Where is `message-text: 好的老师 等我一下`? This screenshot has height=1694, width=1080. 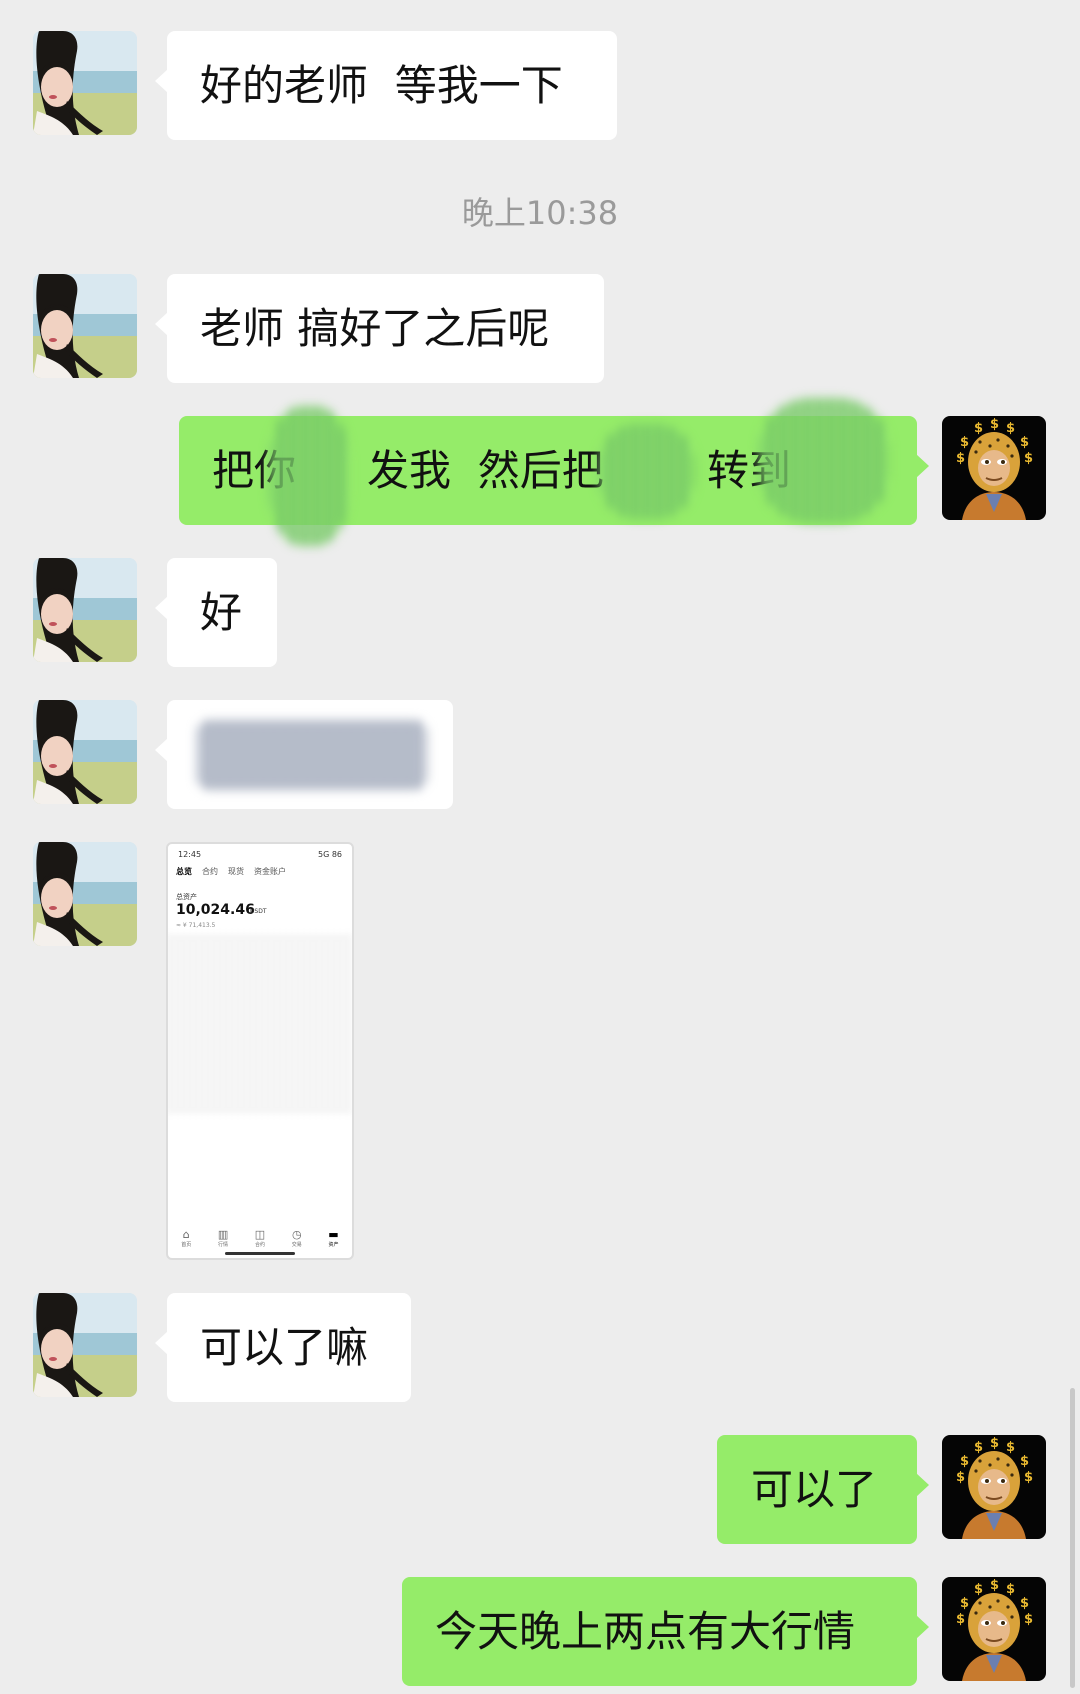 message-text: 好的老师 等我一下 is located at coordinates (381, 85).